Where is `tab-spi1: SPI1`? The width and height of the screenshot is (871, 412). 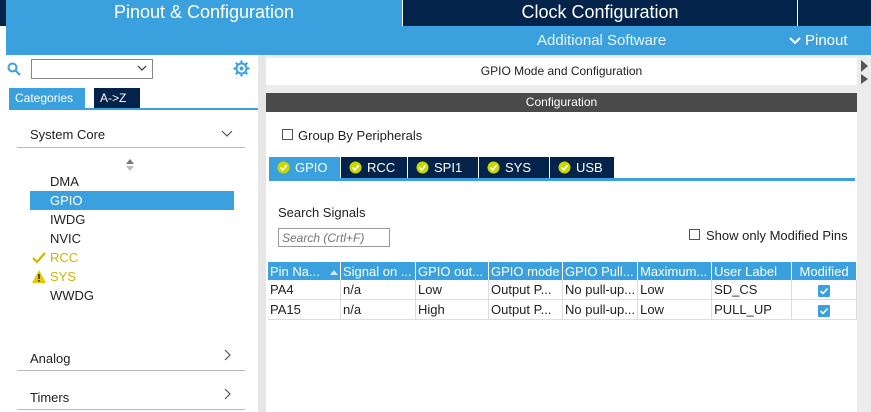 tab-spi1: SPI1 is located at coordinates (443, 167).